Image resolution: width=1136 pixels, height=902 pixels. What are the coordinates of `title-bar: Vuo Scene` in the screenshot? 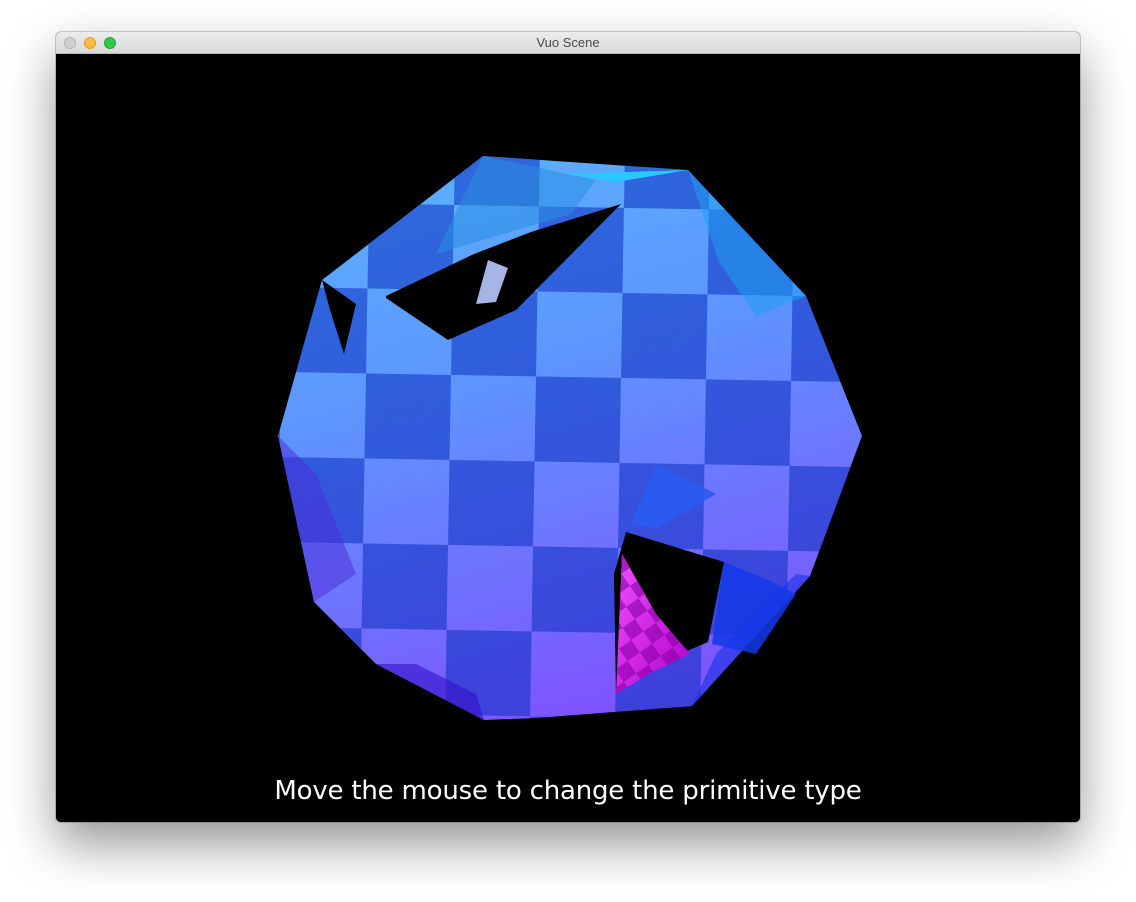 It's located at (568, 43).